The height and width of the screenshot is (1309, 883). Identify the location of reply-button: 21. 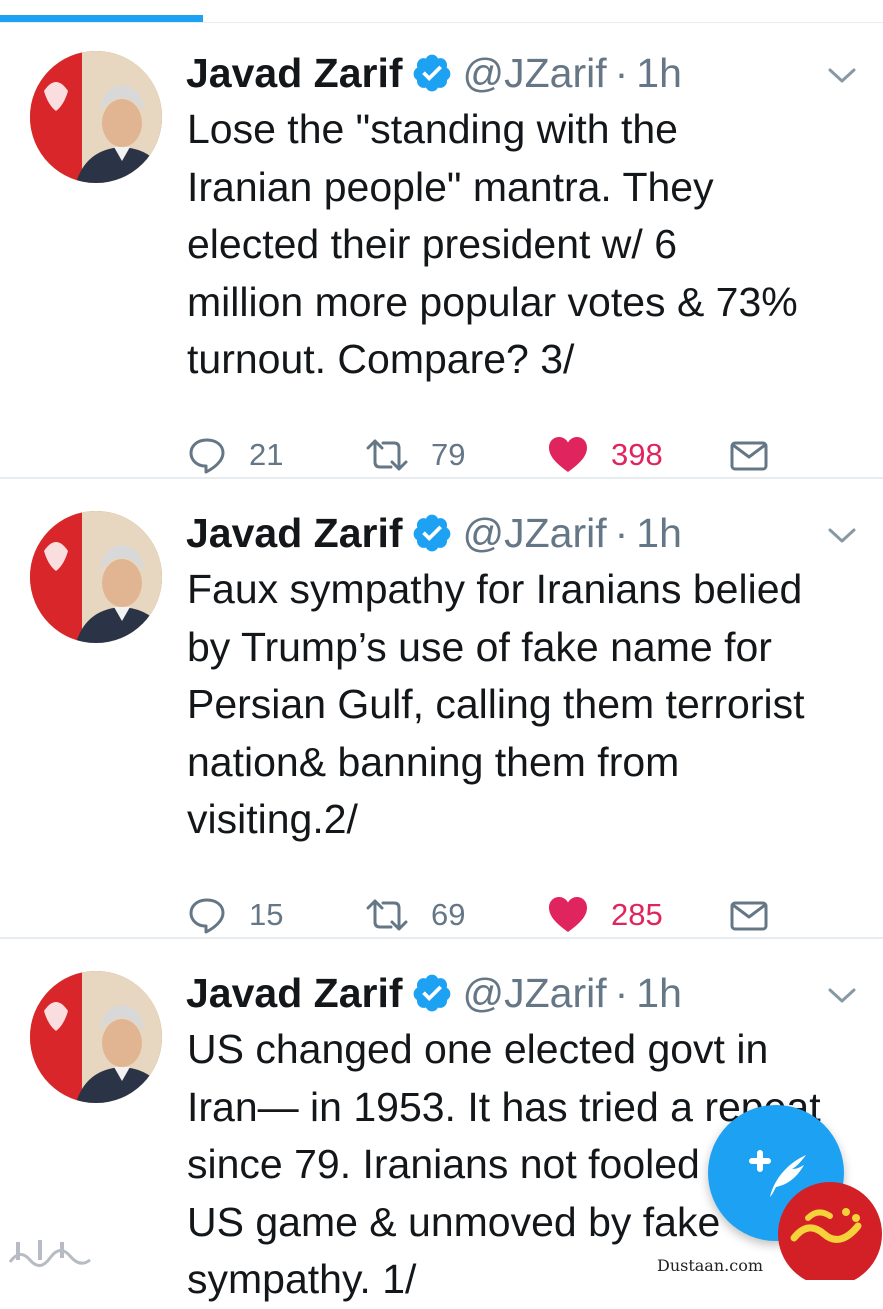
(235, 455).